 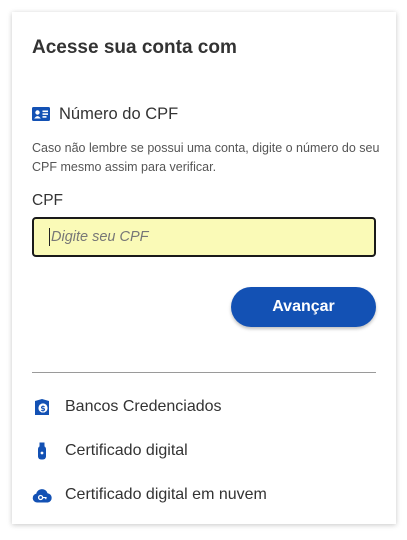 I want to click on page-title: Acesse sua conta com, so click(x=134, y=47).